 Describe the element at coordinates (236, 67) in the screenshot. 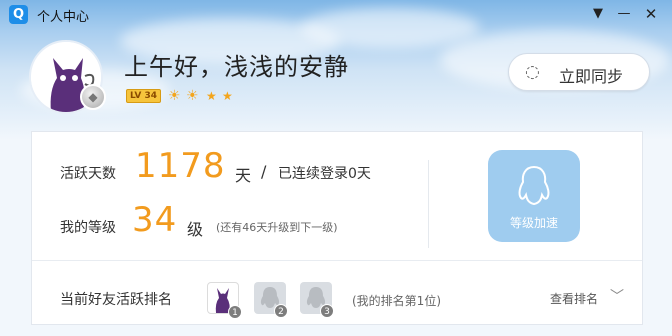

I see `greeting-text: 上午好，浅浅的安静` at that location.